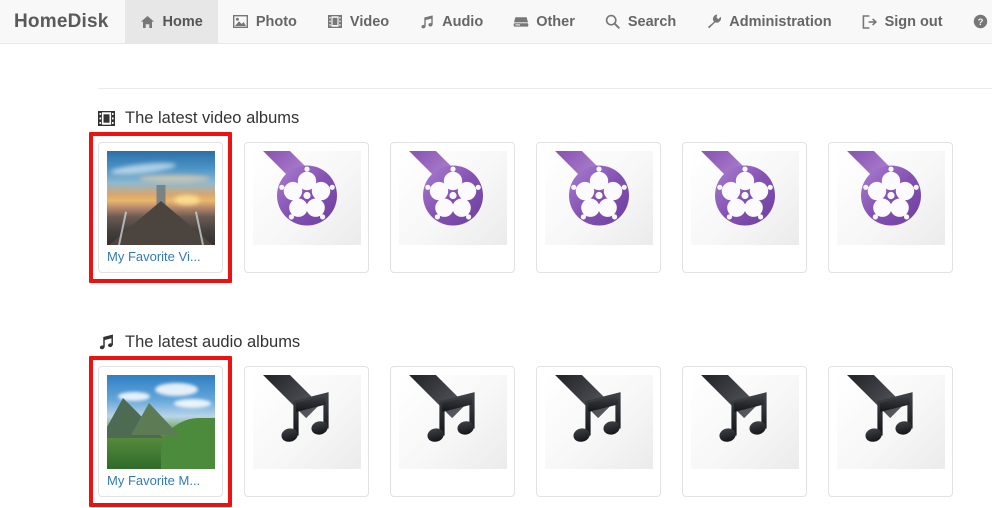 The width and height of the screenshot is (992, 508). I want to click on nav-item-administration: Administration, so click(768, 21).